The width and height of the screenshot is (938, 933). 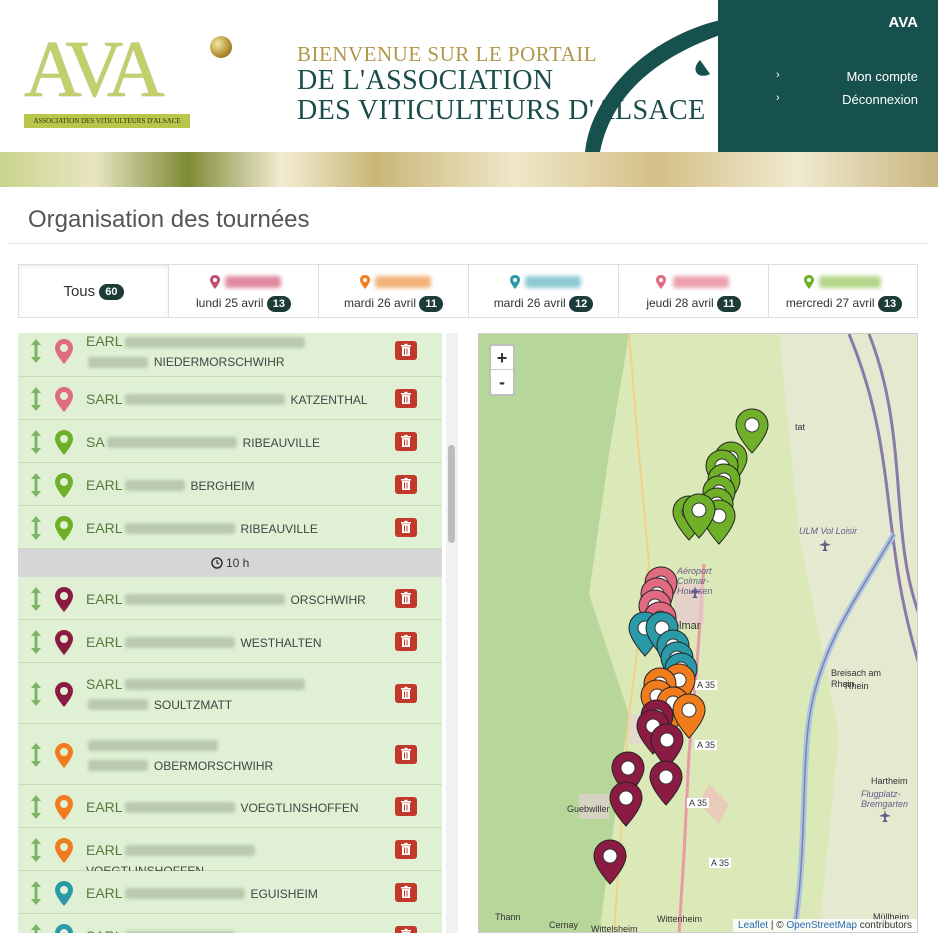 I want to click on logout-link: › Déconnexion, so click(x=847, y=101).